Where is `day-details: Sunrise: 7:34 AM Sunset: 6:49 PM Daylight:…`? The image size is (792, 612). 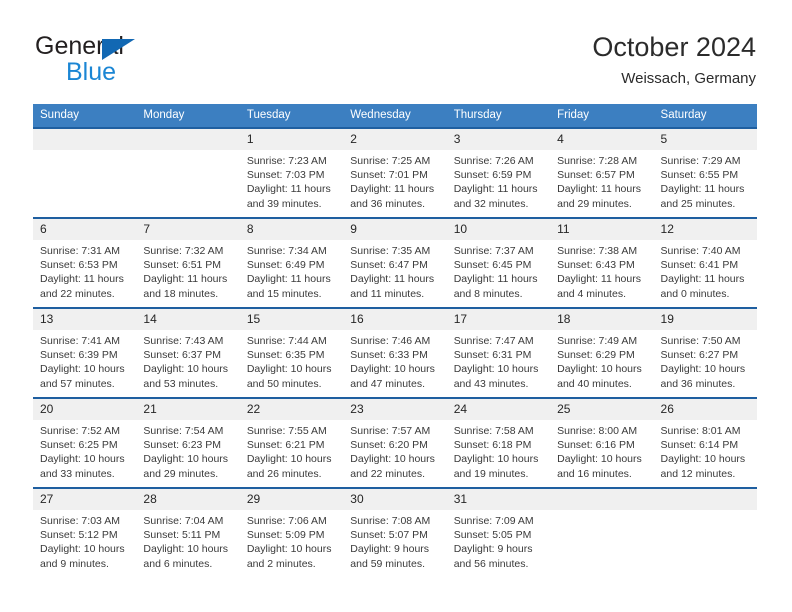 day-details: Sunrise: 7:34 AM Sunset: 6:49 PM Daylight:… is located at coordinates (291, 270).